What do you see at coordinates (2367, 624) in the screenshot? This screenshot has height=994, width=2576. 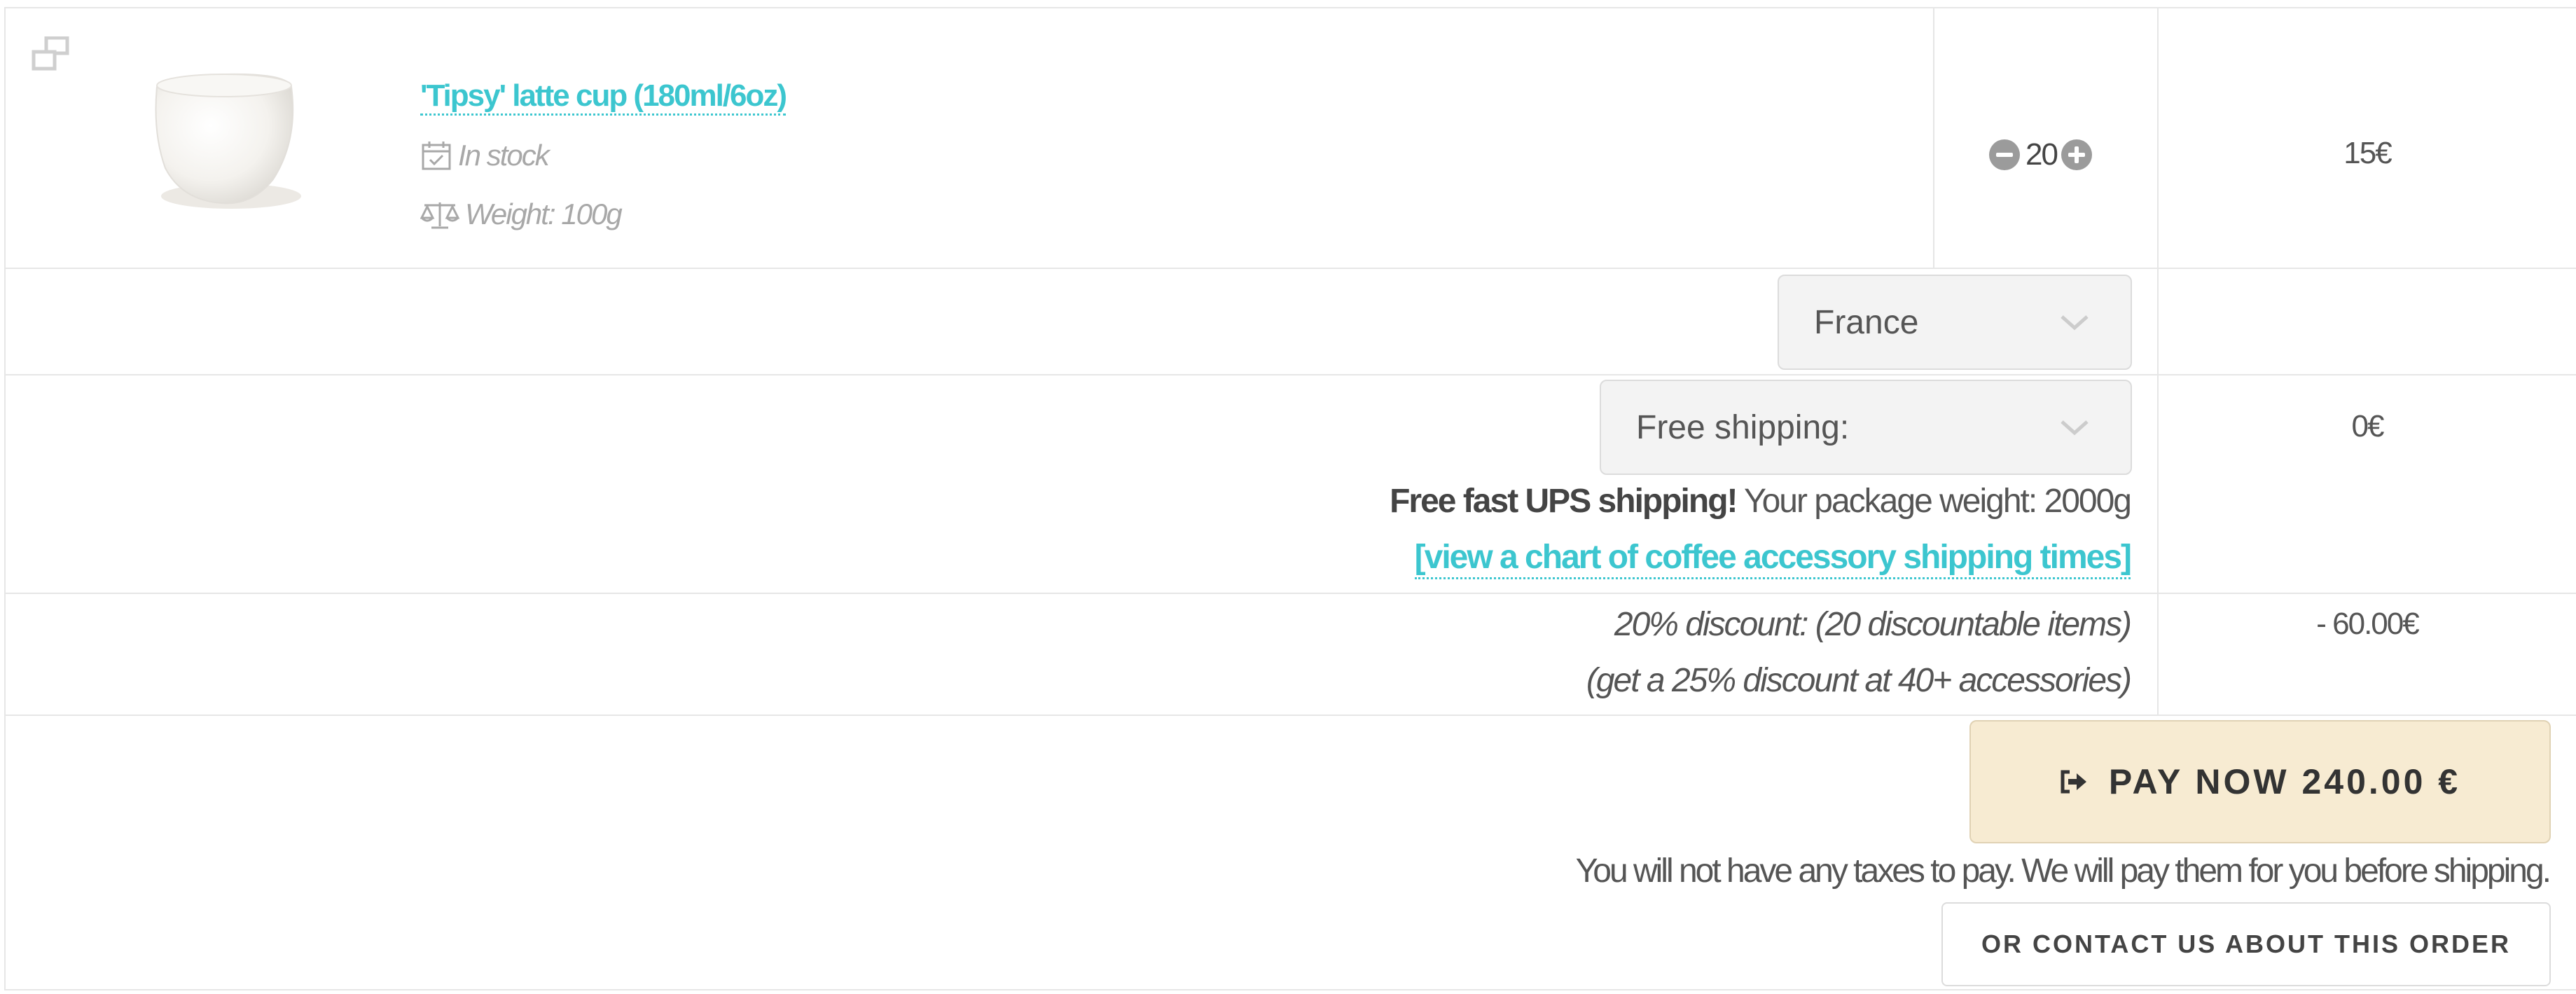 I see `discount-amount: - 60.00€` at bounding box center [2367, 624].